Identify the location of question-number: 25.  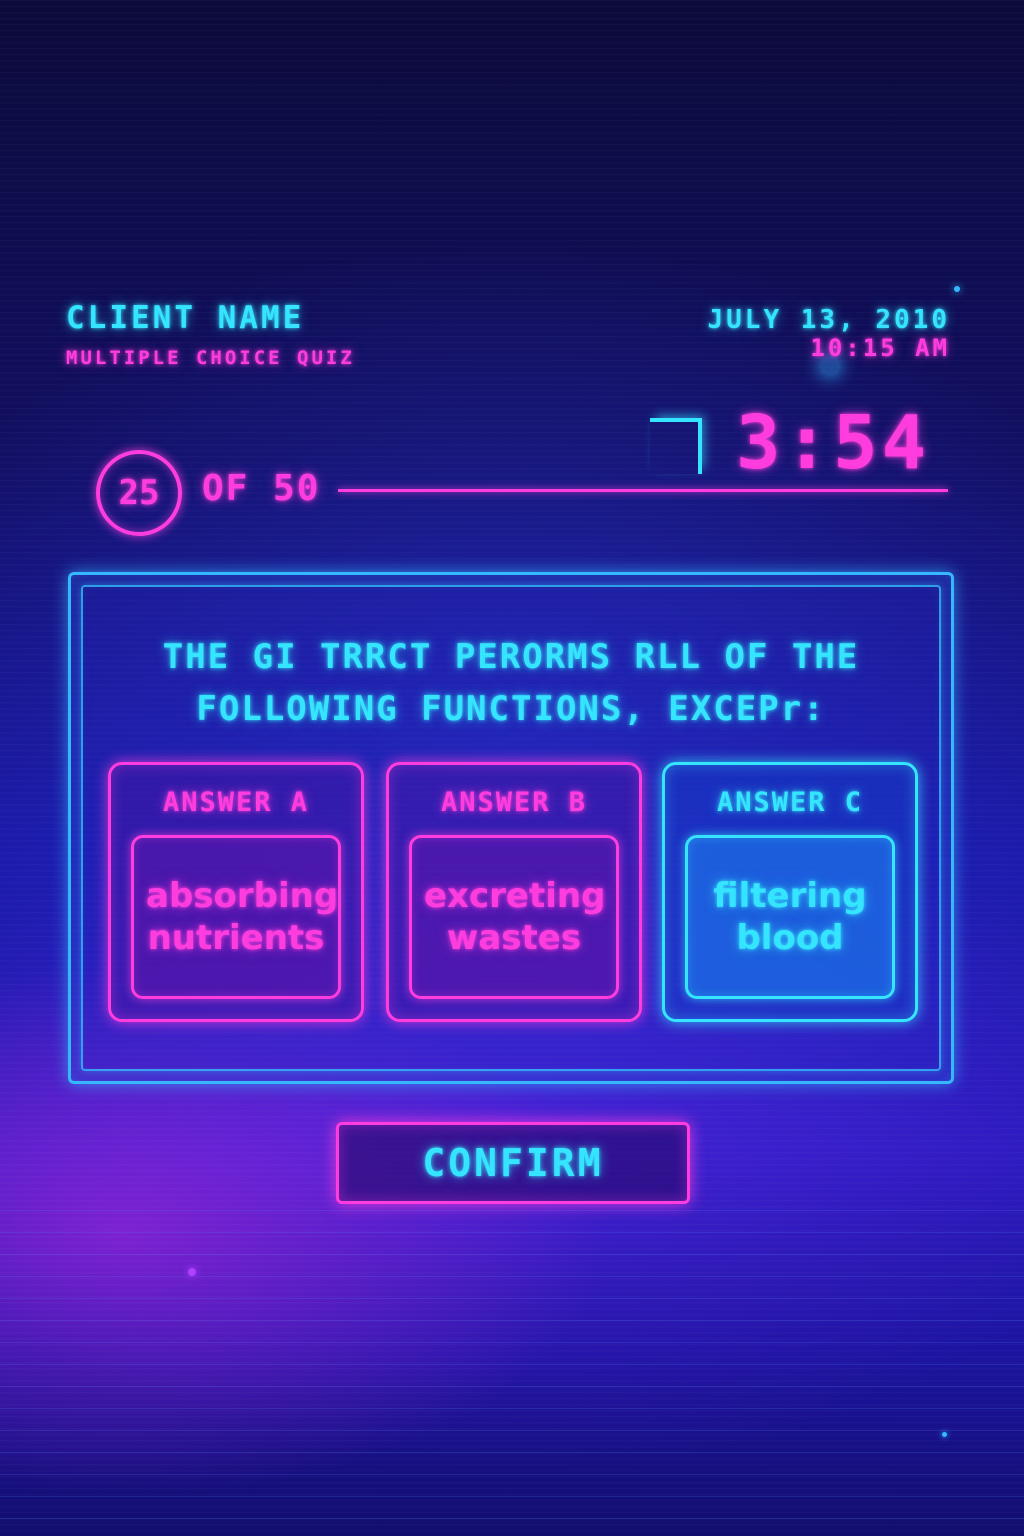
(139, 493).